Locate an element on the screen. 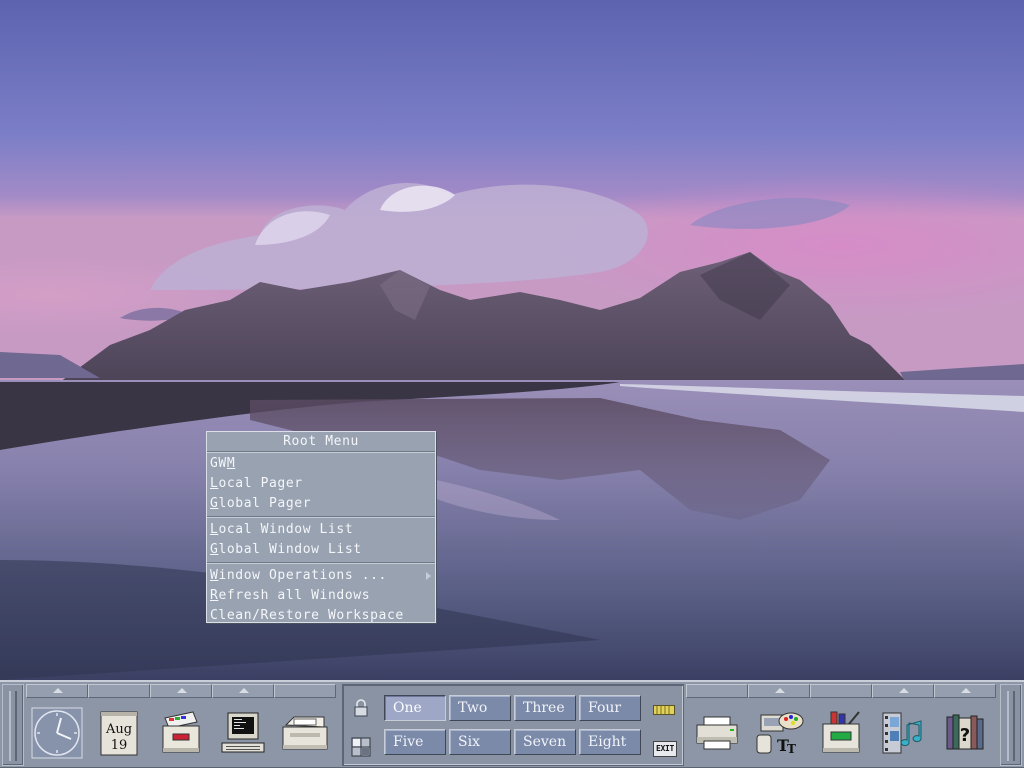  multimedia-control is located at coordinates (903, 733).